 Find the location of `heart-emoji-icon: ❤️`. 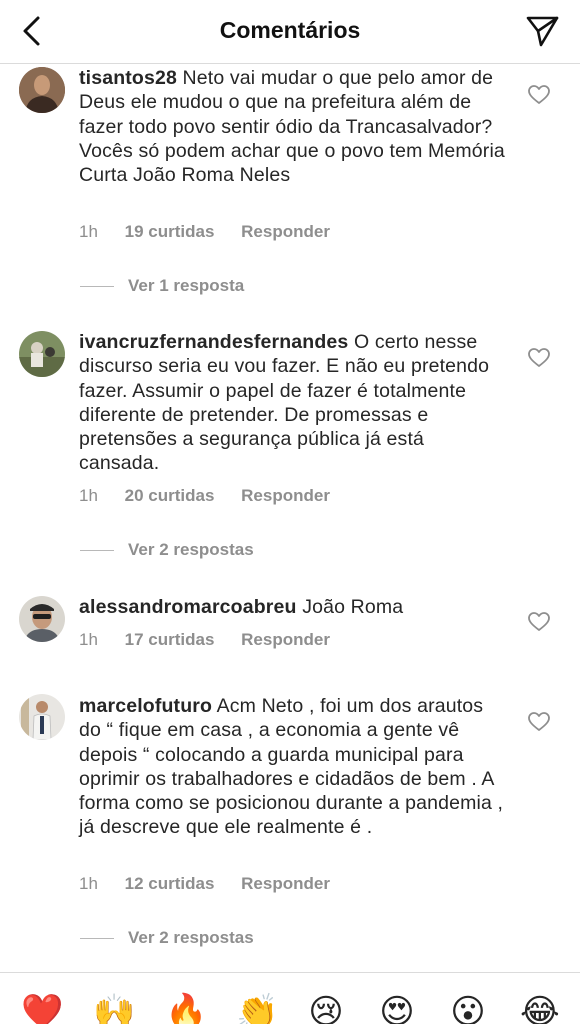

heart-emoji-icon: ❤️ is located at coordinates (42, 1008).